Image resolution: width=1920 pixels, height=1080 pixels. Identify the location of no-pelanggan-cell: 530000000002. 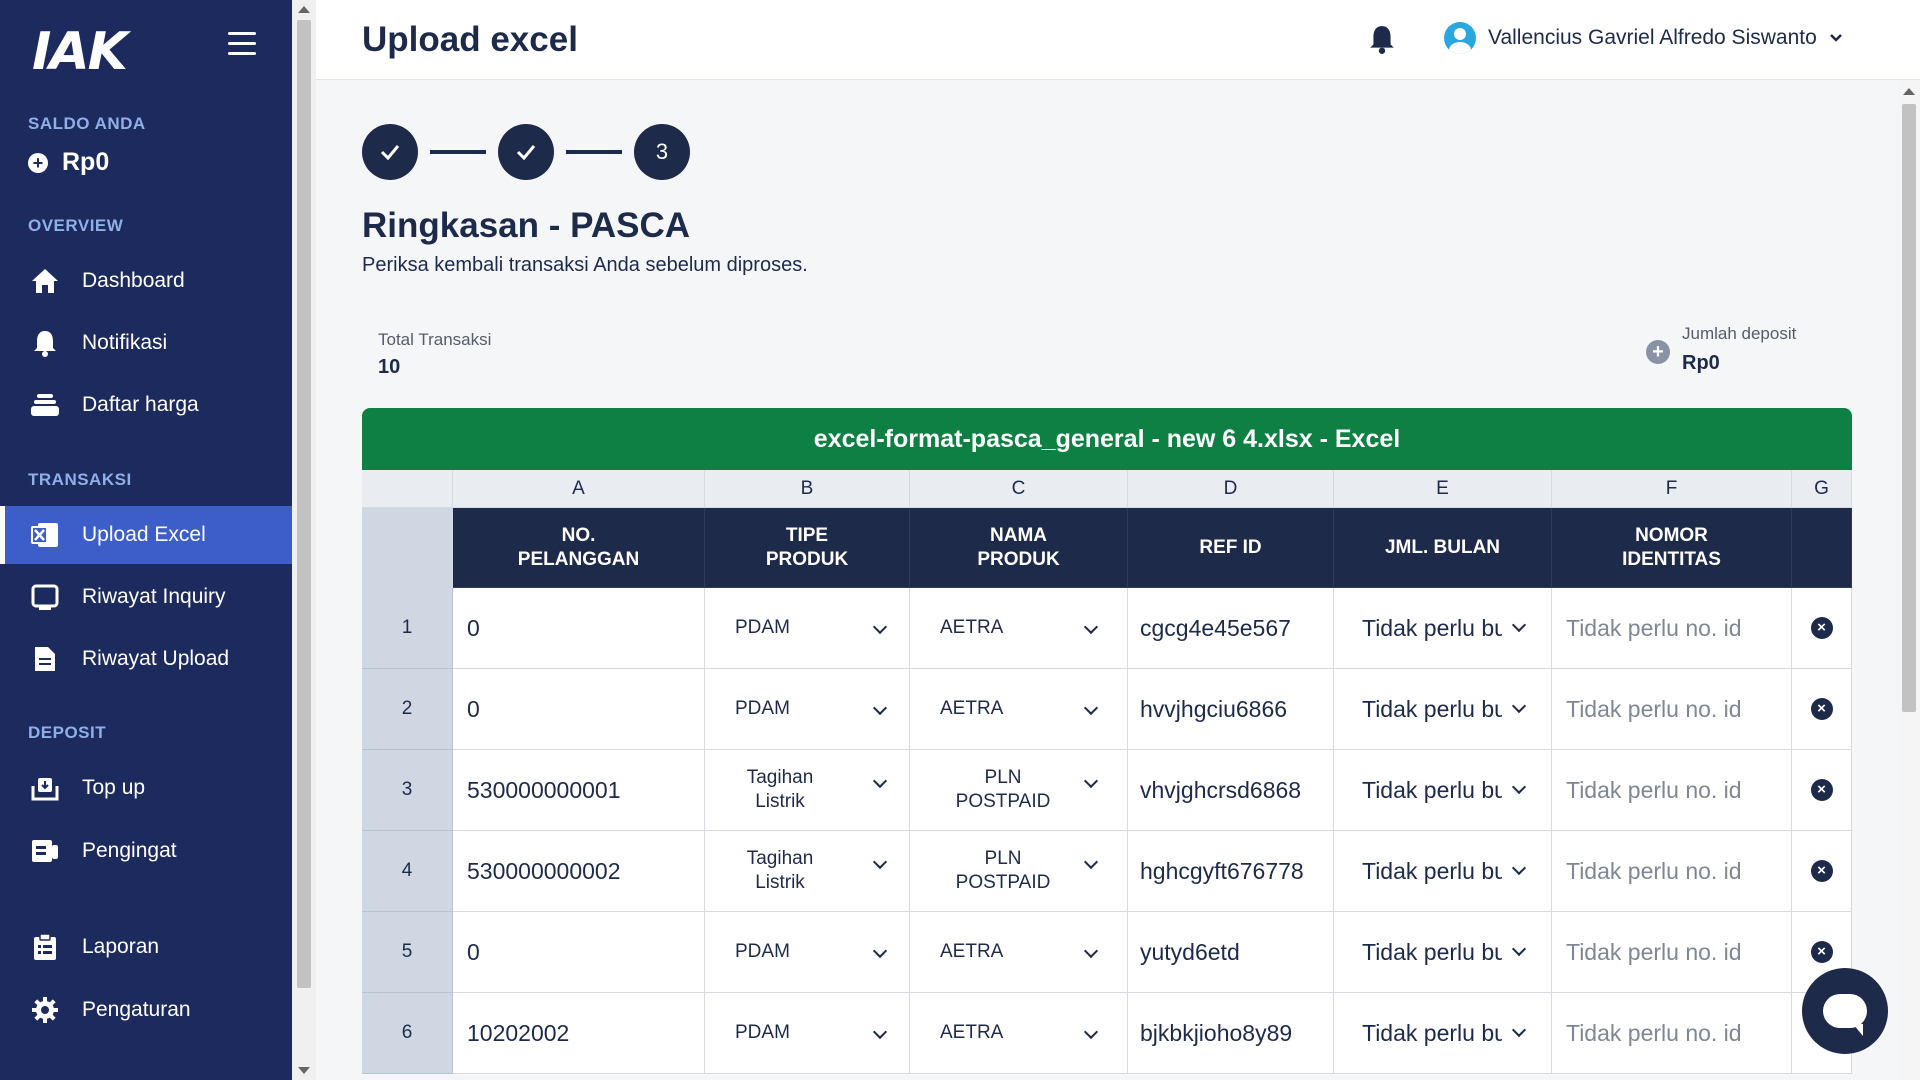
(579, 871).